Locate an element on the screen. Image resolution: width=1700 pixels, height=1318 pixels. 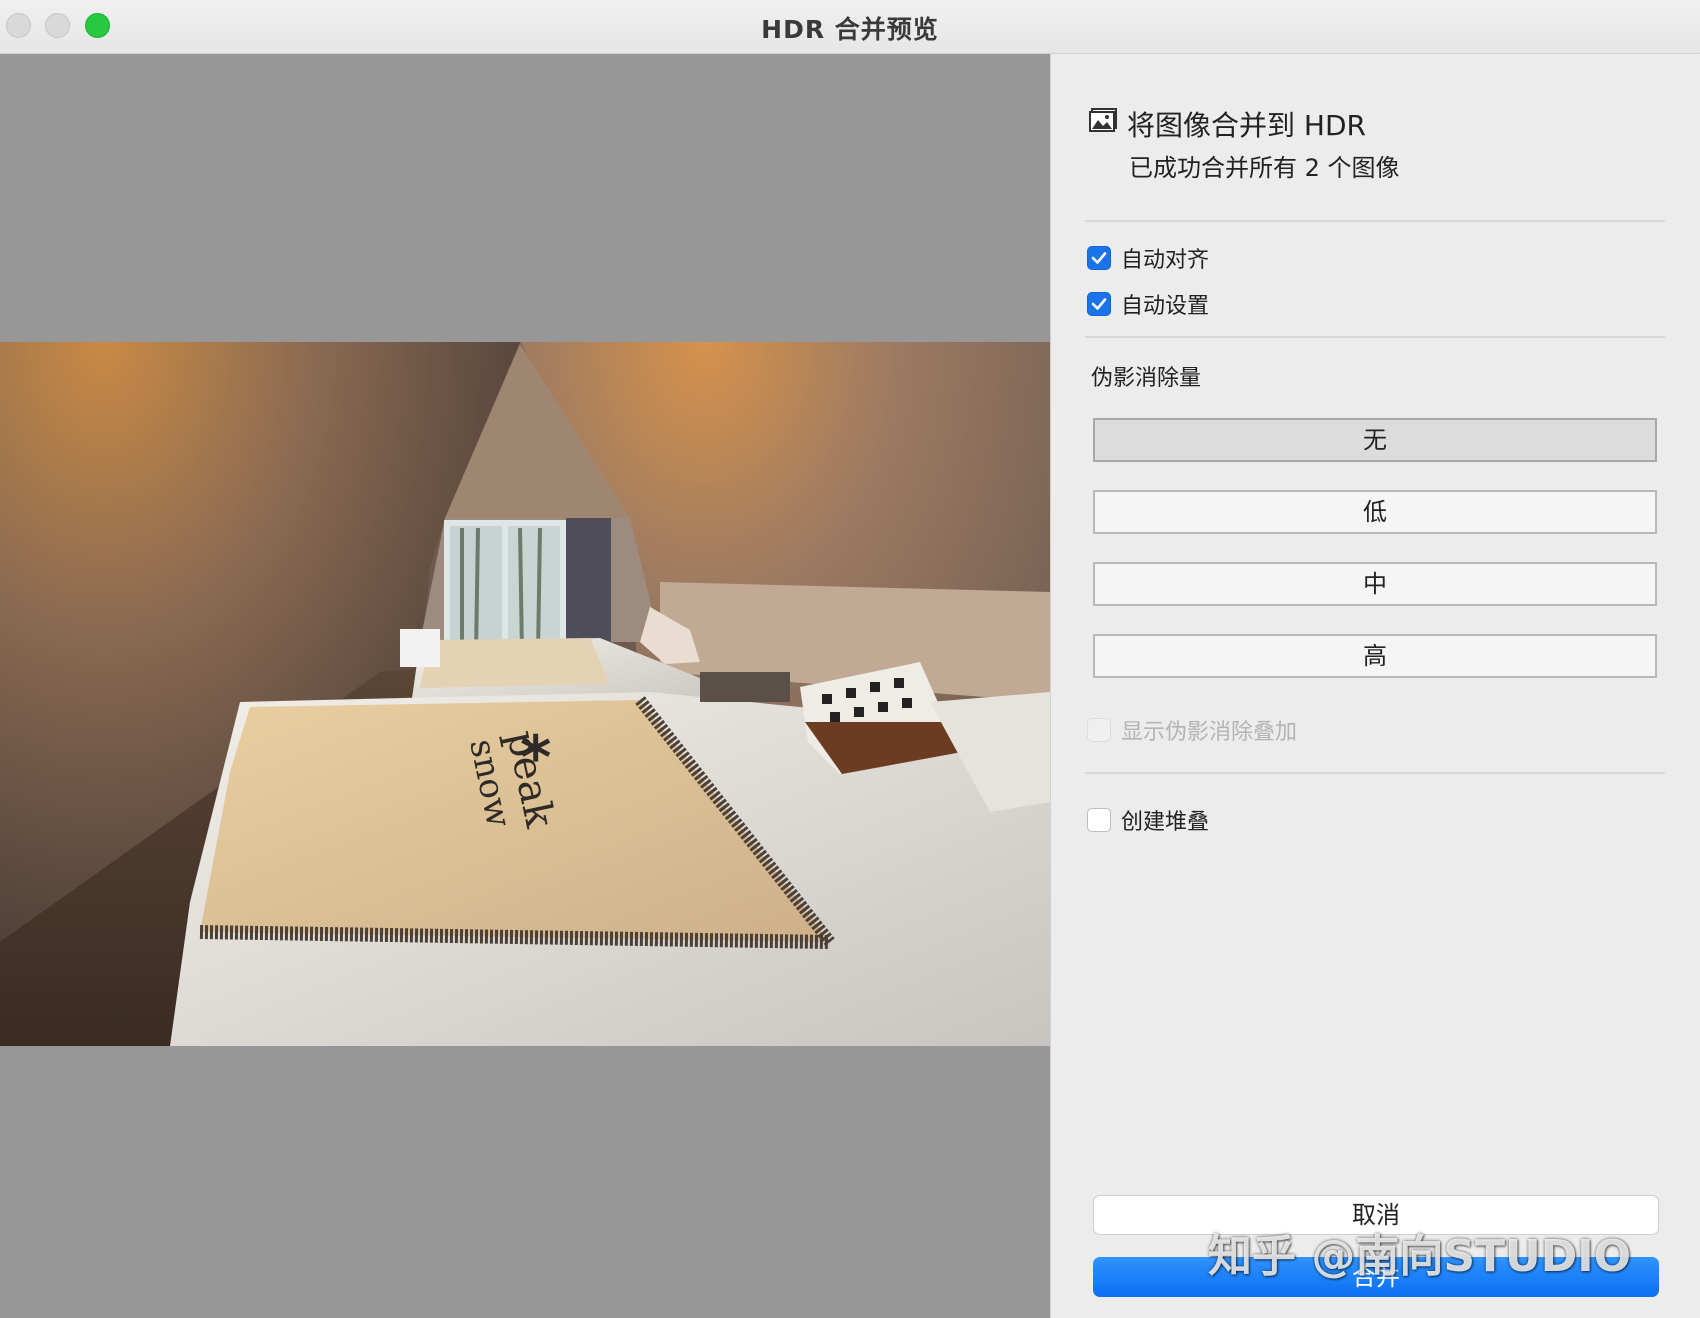
merge-button: 合并 is located at coordinates (1376, 1277).